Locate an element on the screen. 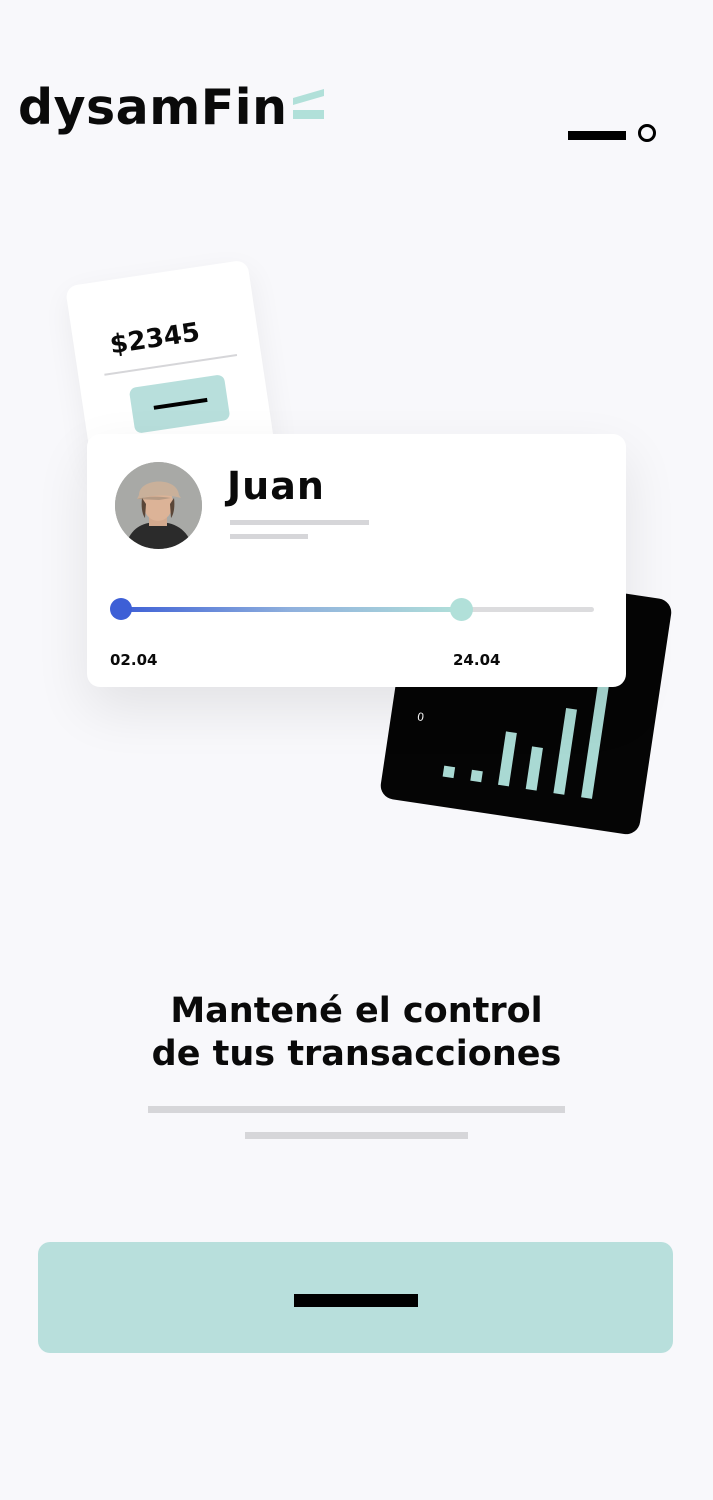 Image resolution: width=713 pixels, height=1500 pixels. user-name: Juan is located at coordinates (276, 486).